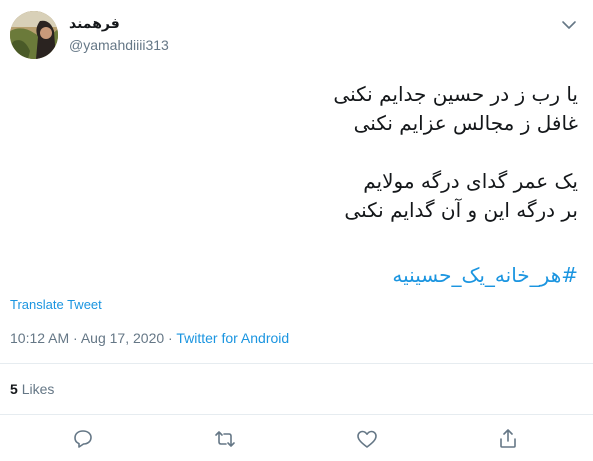  Describe the element at coordinates (119, 45) in the screenshot. I see `user-handle: @yamahdiiii313` at that location.